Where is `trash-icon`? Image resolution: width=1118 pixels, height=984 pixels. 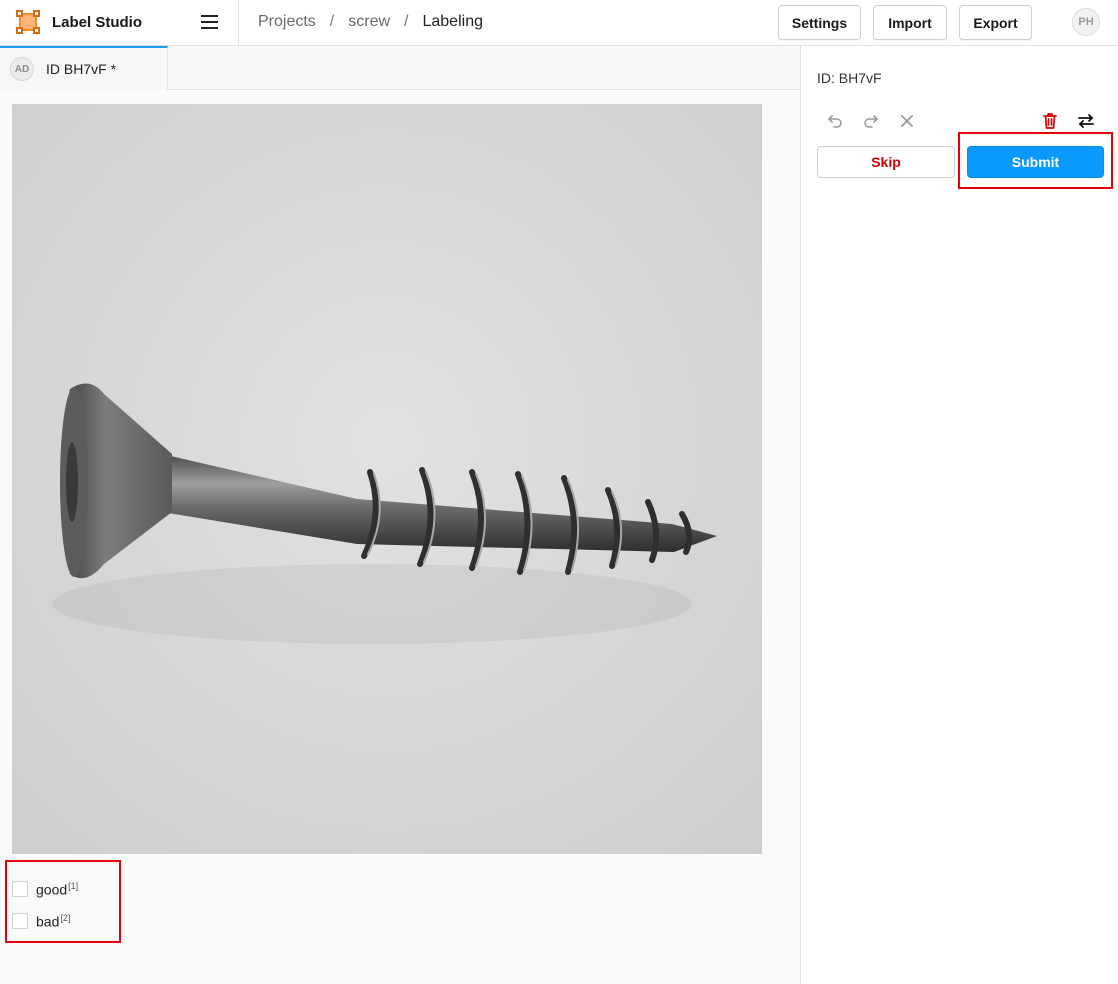 trash-icon is located at coordinates (1050, 121).